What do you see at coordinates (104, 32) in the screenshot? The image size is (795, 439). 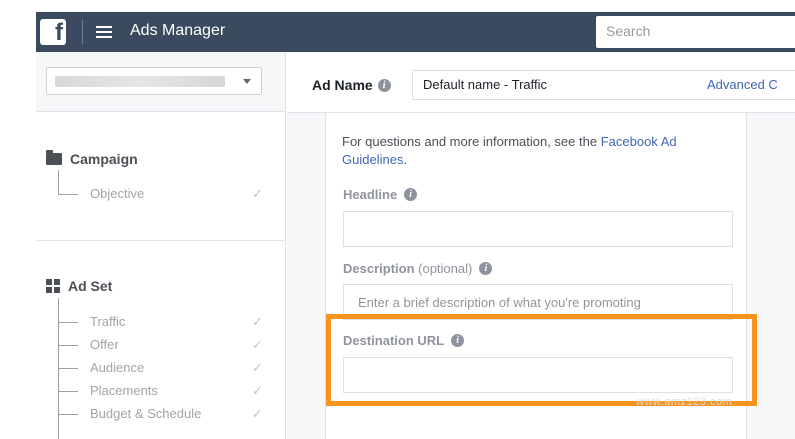 I see `hamburger-menu-icon` at bounding box center [104, 32].